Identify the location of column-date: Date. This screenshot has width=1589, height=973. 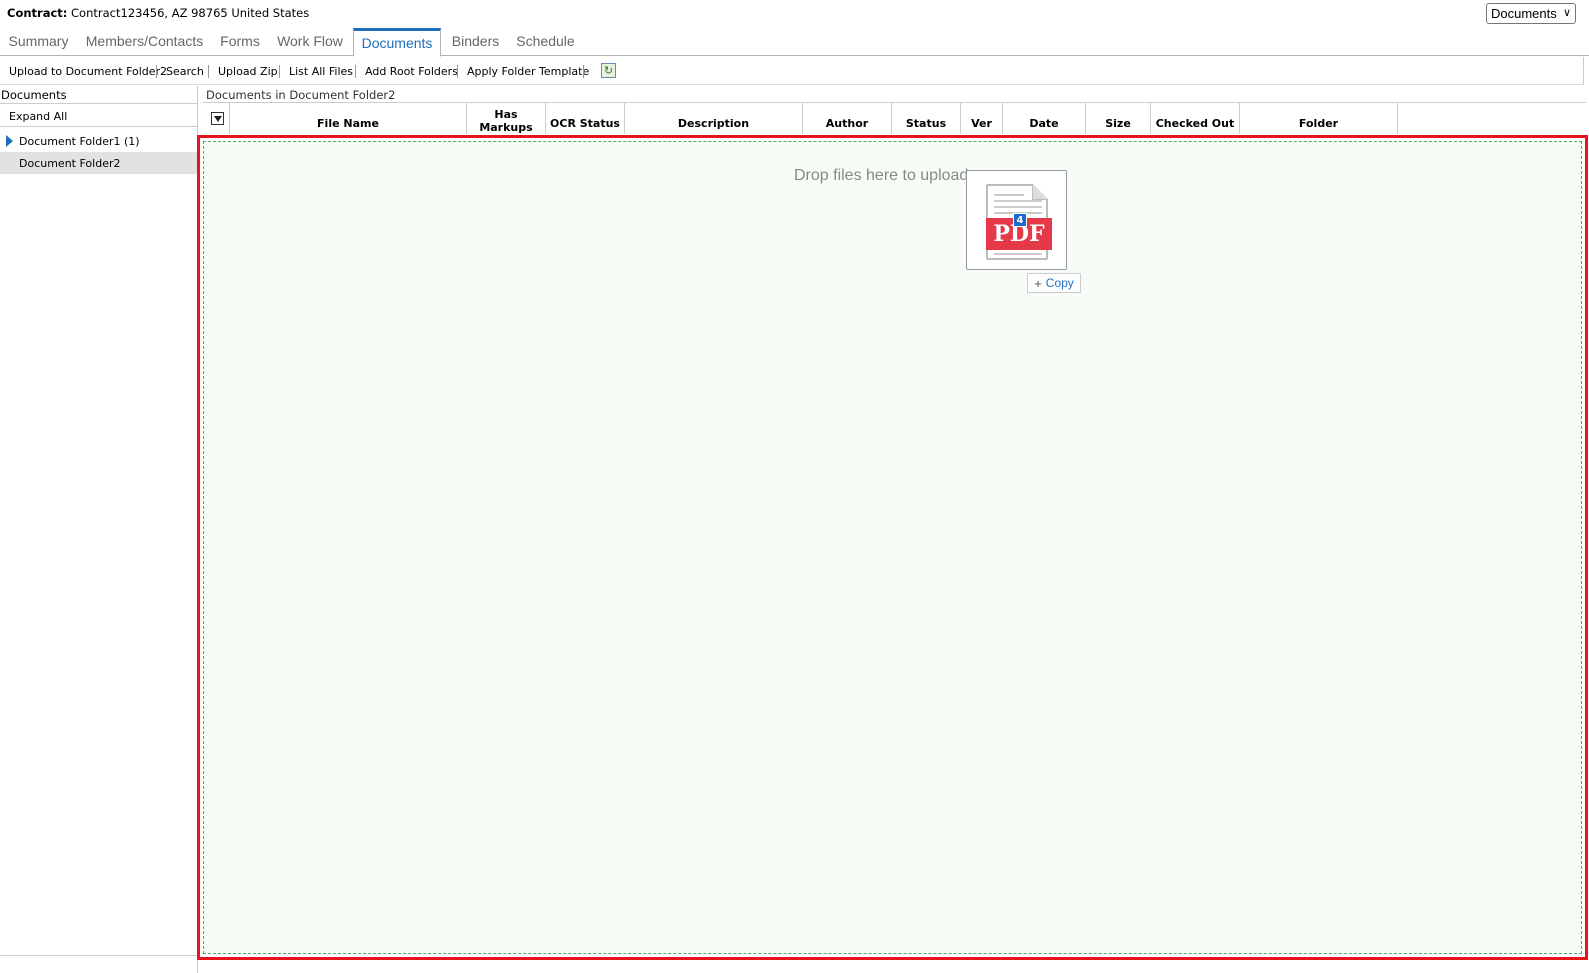
(1044, 118).